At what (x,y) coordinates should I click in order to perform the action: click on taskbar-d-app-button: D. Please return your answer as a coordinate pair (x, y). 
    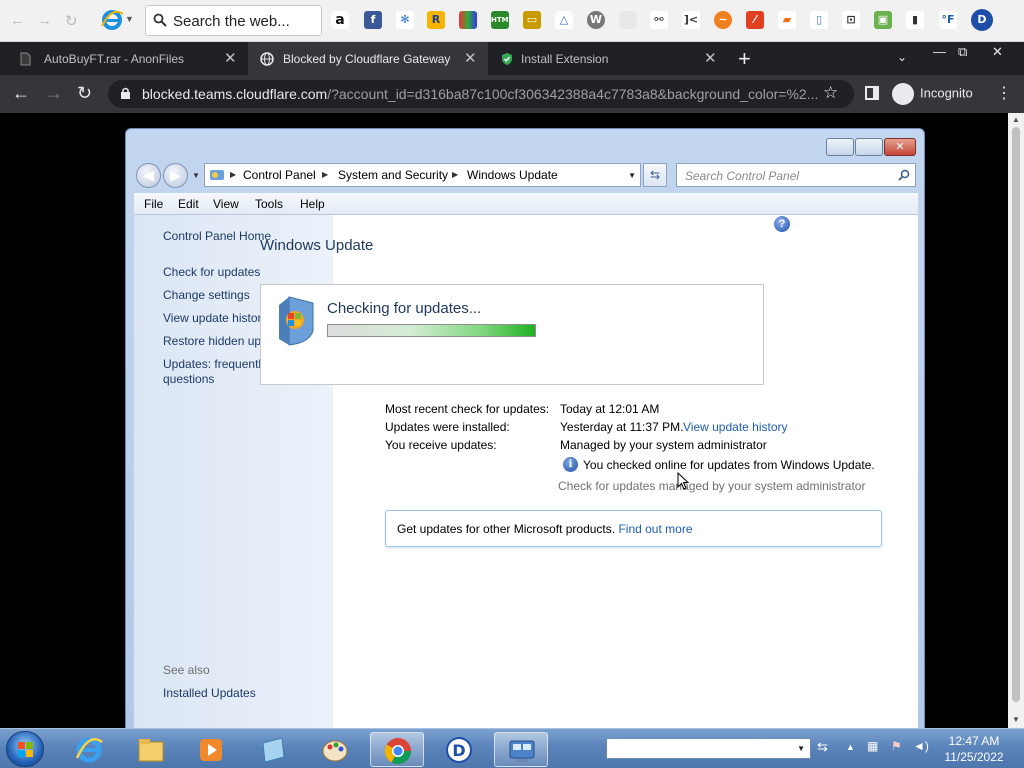
    Looking at the image, I should click on (459, 749).